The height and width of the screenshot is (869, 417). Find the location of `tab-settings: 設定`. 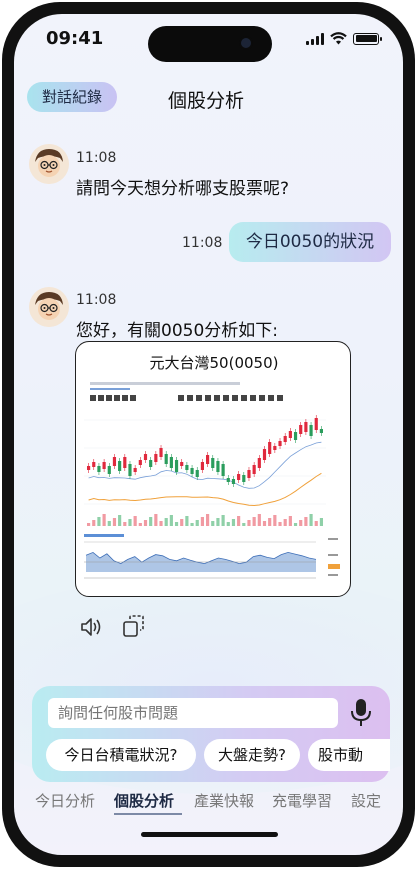

tab-settings: 設定 is located at coordinates (366, 800).